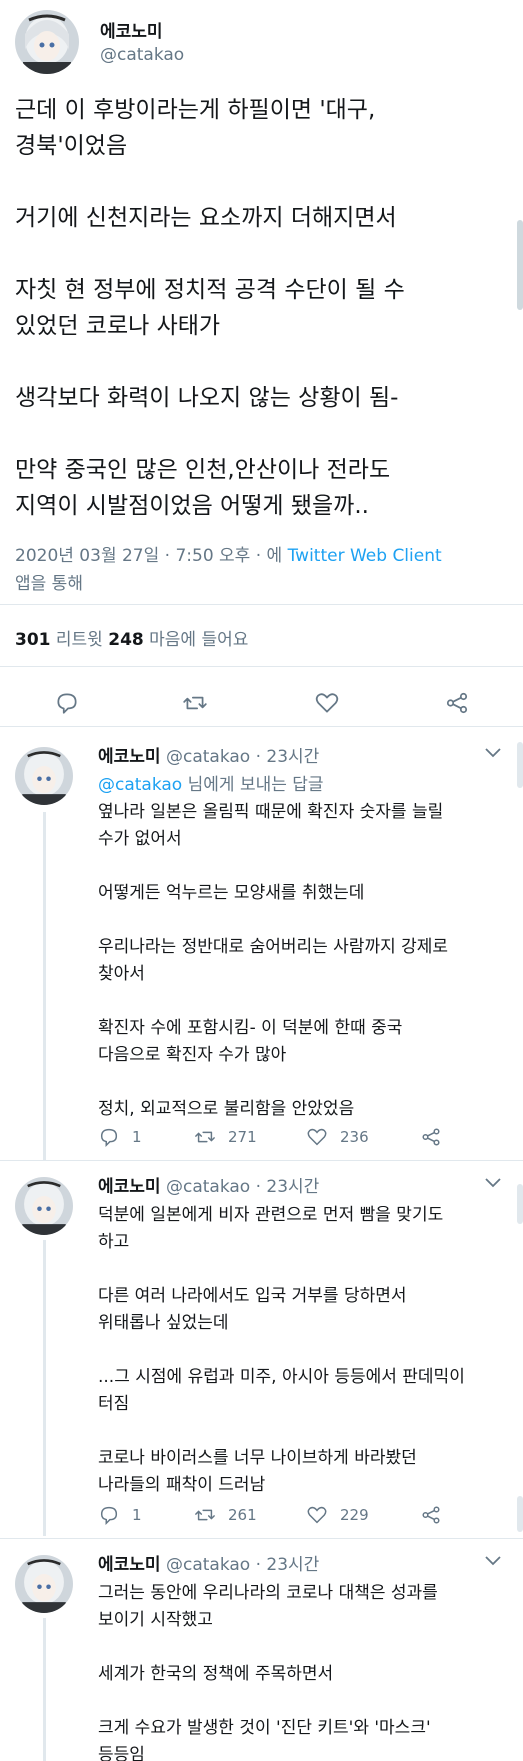  I want to click on replying-suffix: 님에게 보내는 답글, so click(253, 785).